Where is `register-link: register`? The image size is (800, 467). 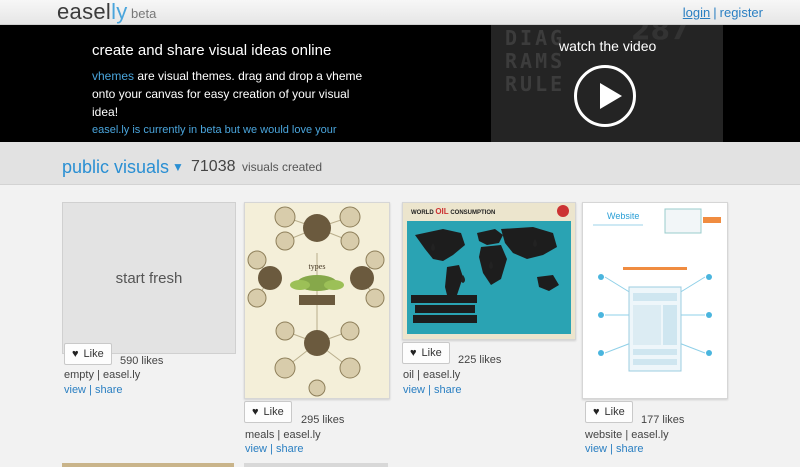 register-link: register is located at coordinates (741, 12).